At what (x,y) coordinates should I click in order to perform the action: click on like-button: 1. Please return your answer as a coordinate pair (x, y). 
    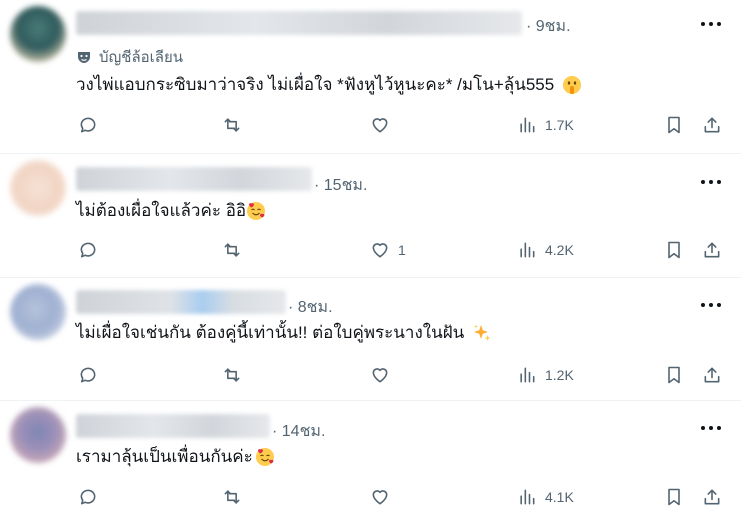
    Looking at the image, I should click on (388, 250).